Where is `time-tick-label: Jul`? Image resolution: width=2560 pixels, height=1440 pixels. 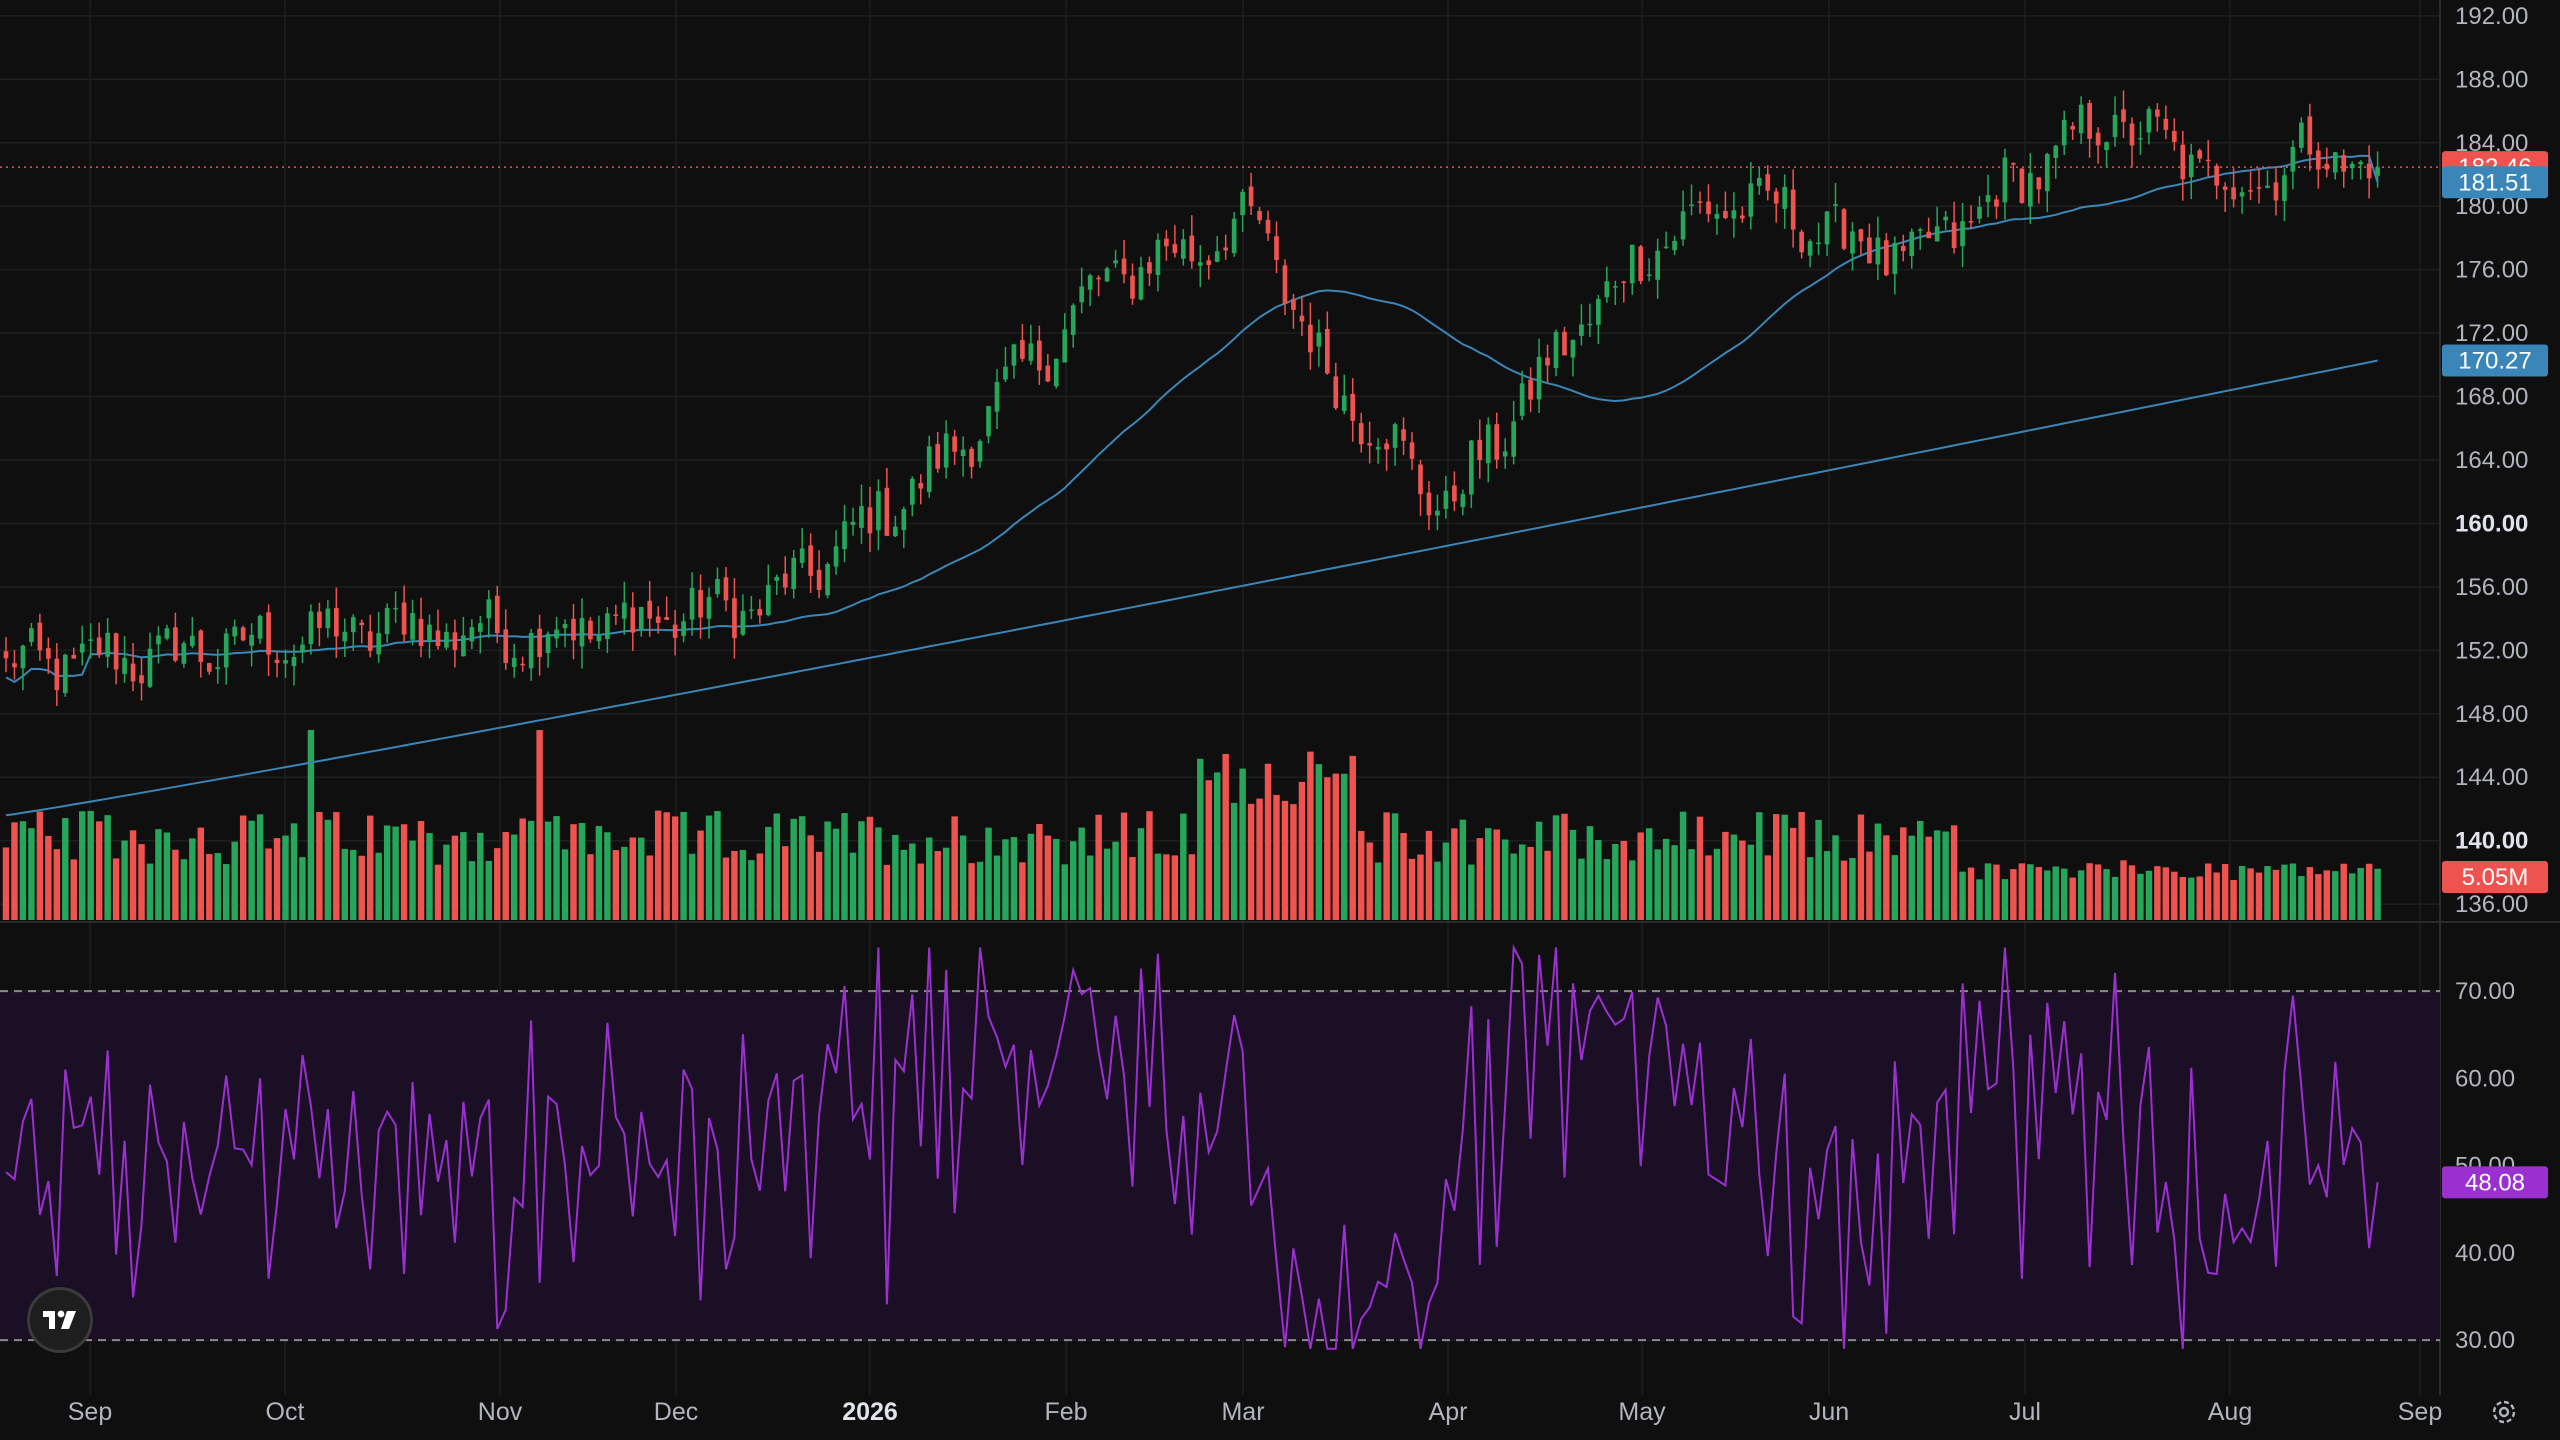 time-tick-label: Jul is located at coordinates (2025, 1412).